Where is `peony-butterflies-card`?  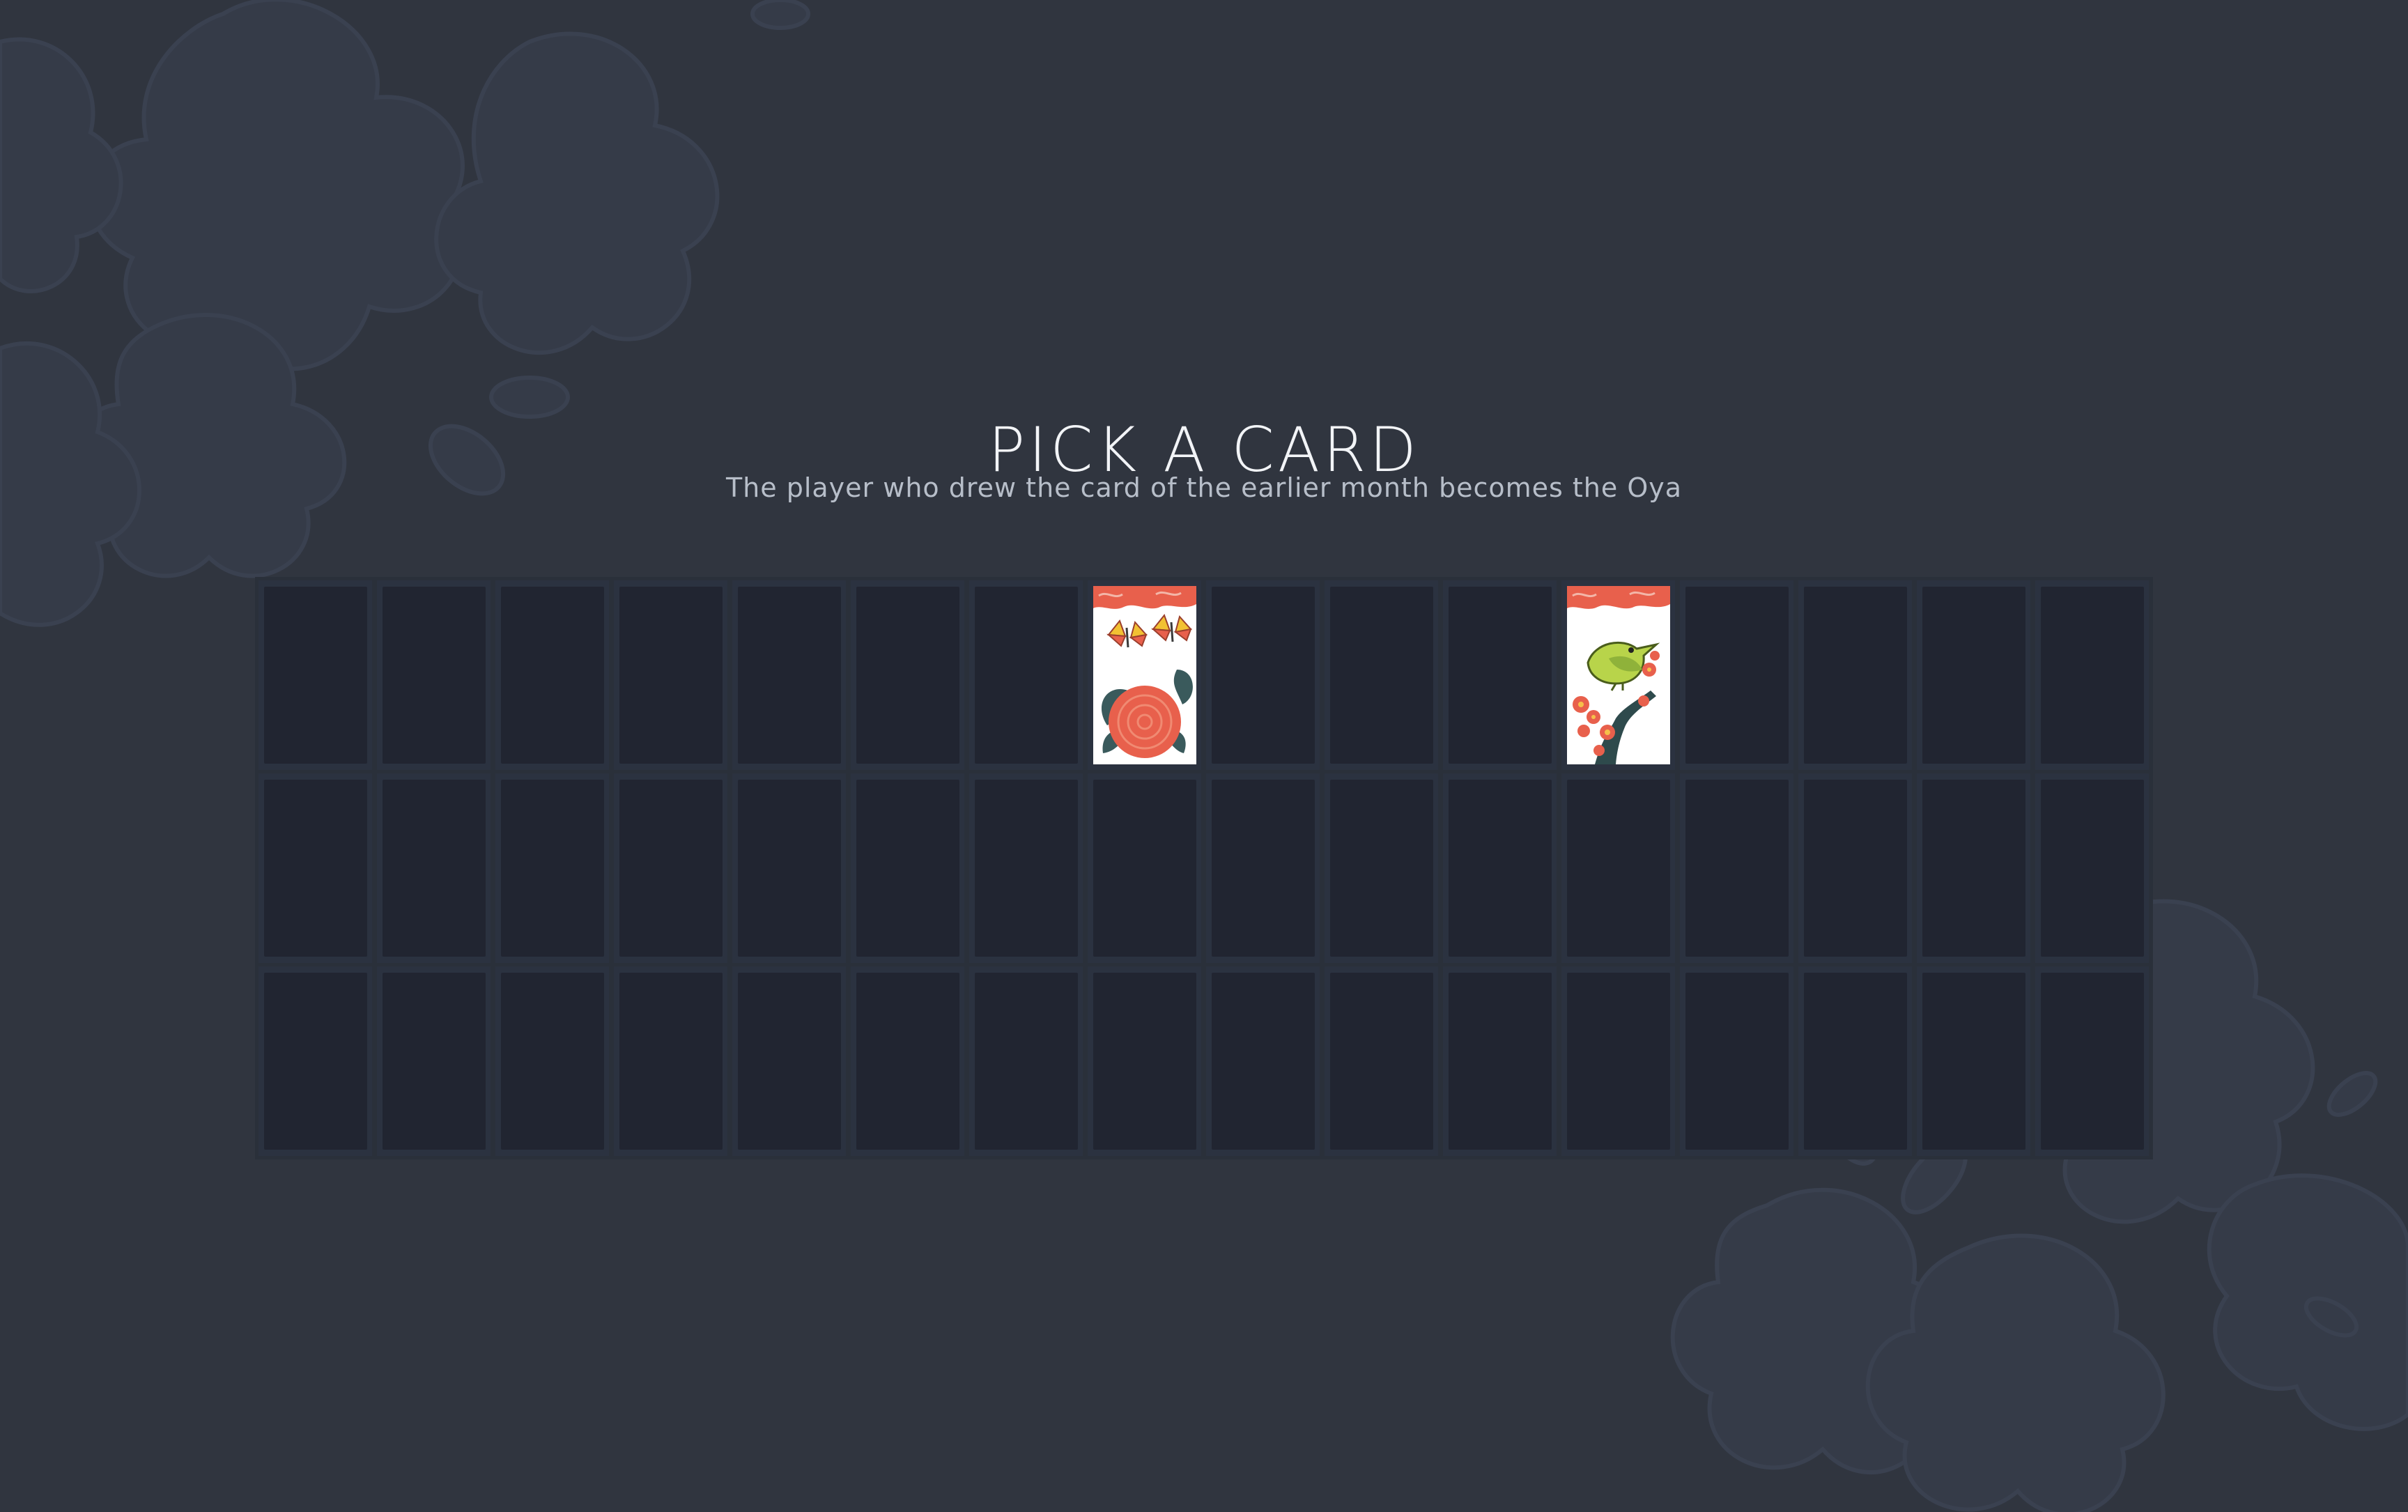 peony-butterflies-card is located at coordinates (1145, 675).